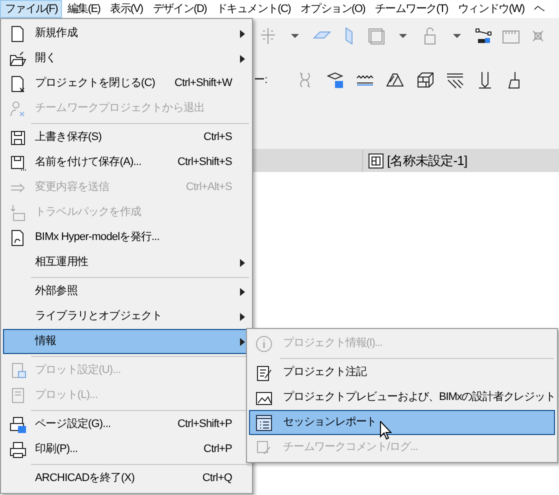 Image resolution: width=559 pixels, height=495 pixels. What do you see at coordinates (126, 162) in the screenshot?
I see `menu-item: 名前を付けて保存(A)... Ctrl+Shift+S` at bounding box center [126, 162].